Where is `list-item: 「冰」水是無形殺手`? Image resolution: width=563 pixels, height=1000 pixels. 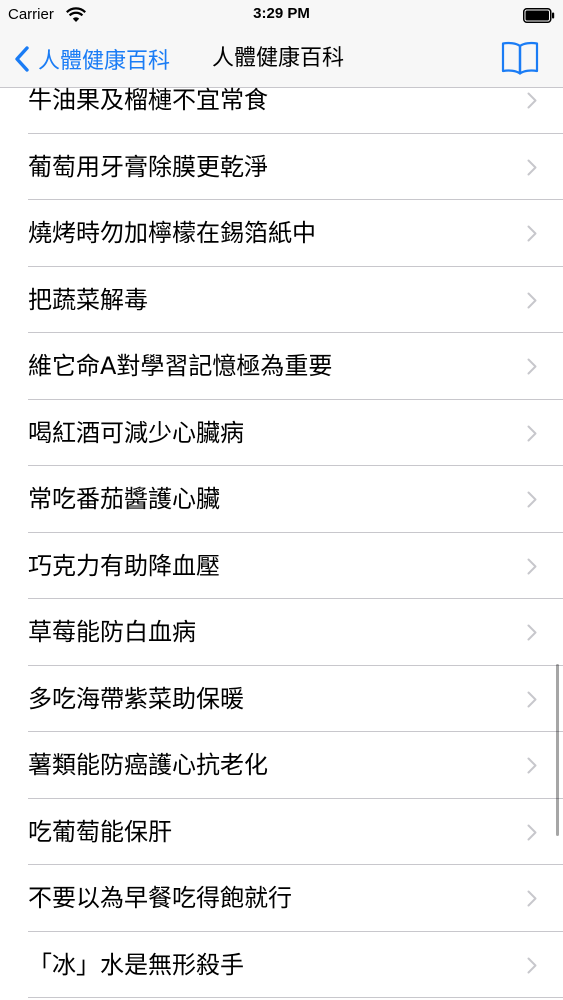
list-item: 「冰」水是無形殺手 is located at coordinates (281, 965).